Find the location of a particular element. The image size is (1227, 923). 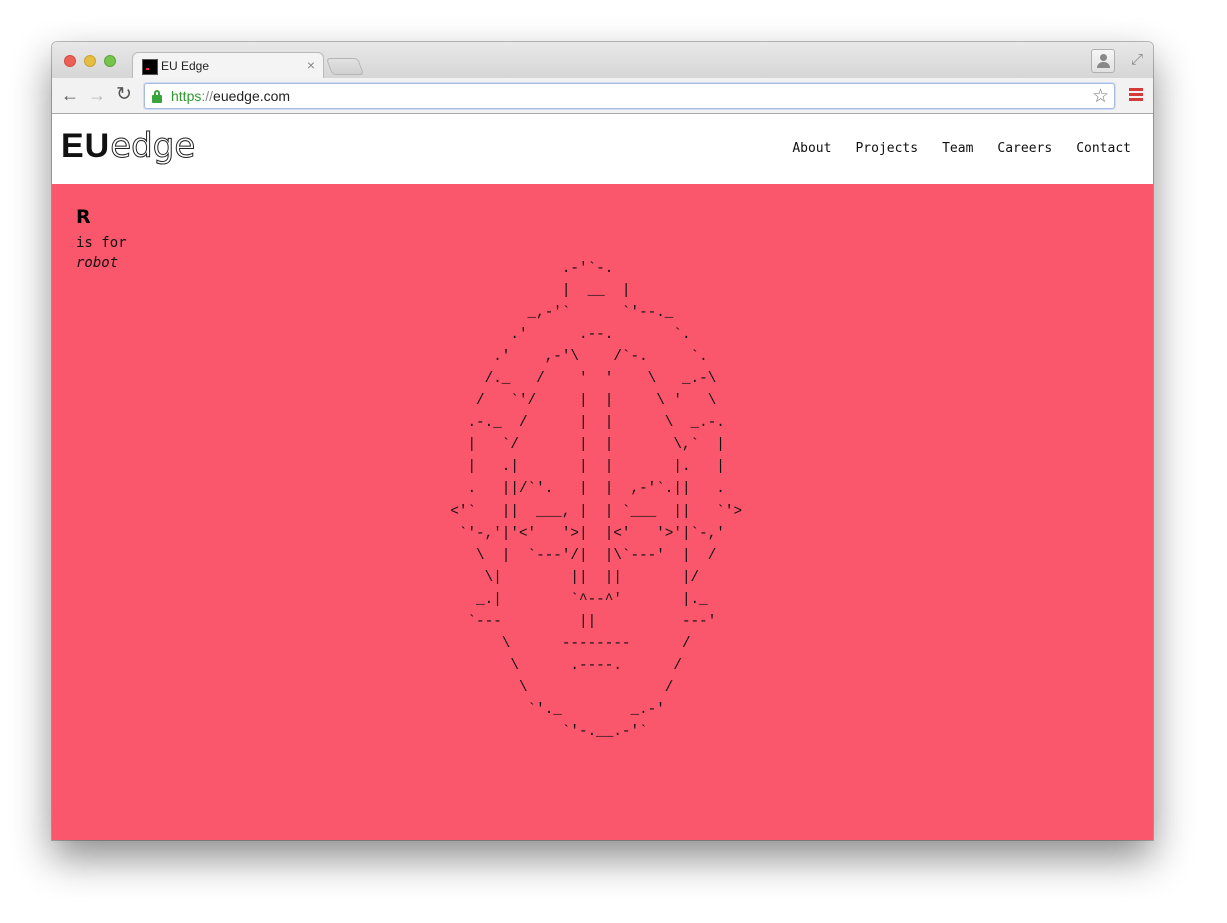

tagline-word: robot is located at coordinates (97, 263).